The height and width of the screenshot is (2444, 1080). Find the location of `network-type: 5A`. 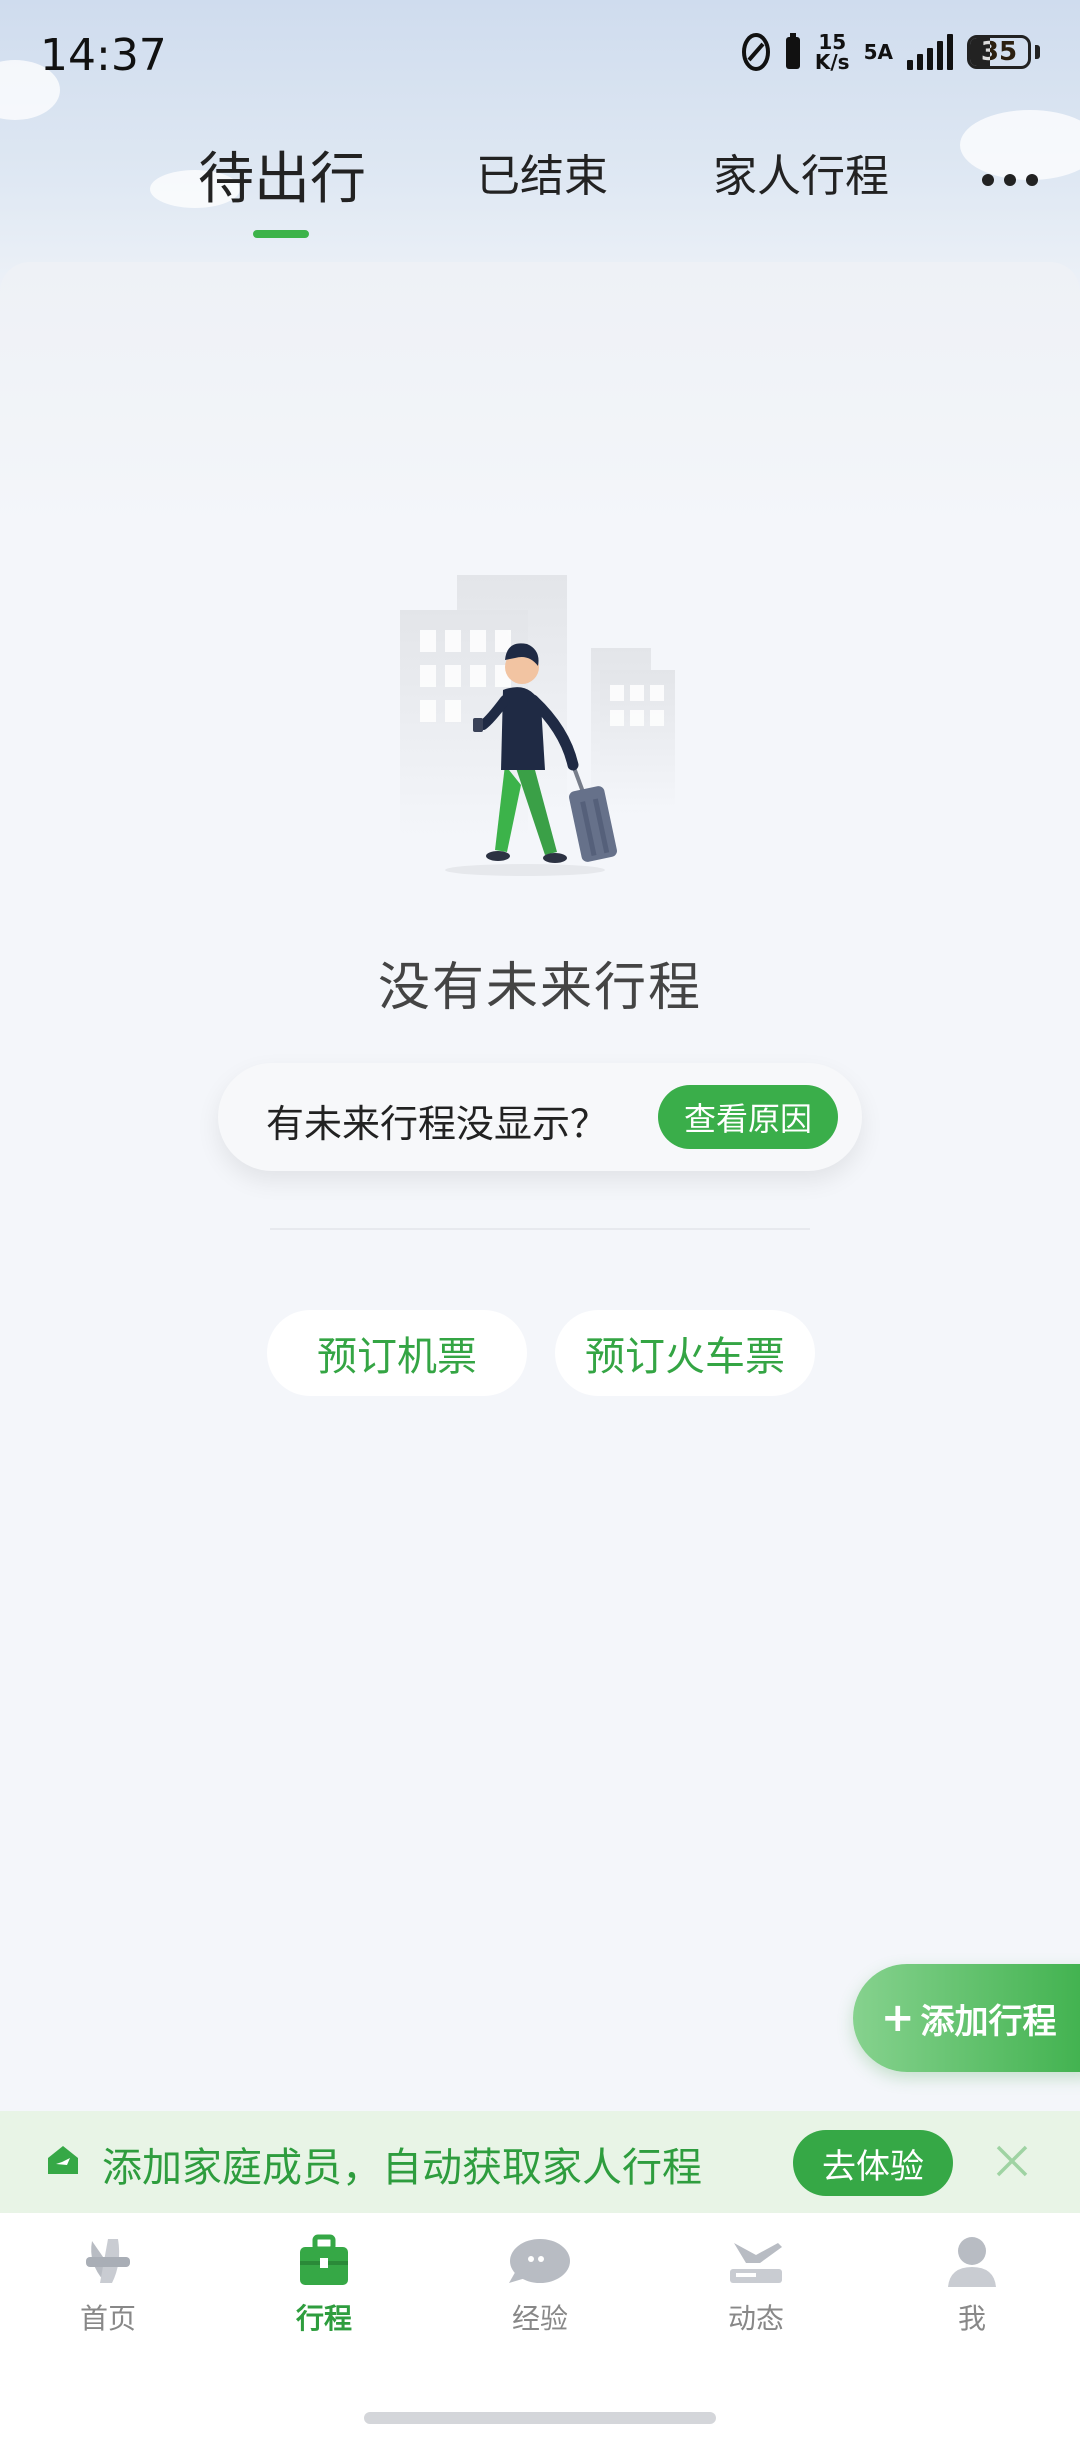

network-type: 5A is located at coordinates (878, 52).